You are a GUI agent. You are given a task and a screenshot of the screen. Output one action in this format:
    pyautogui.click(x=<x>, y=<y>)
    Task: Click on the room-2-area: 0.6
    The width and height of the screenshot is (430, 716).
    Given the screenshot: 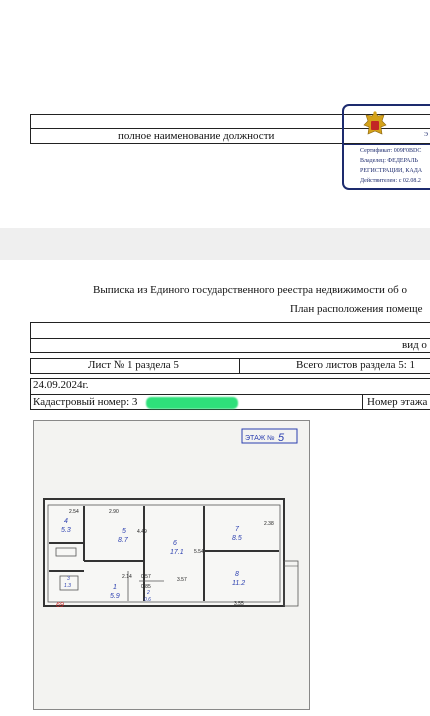 What is the action you would take?
    pyautogui.click(x=147, y=600)
    